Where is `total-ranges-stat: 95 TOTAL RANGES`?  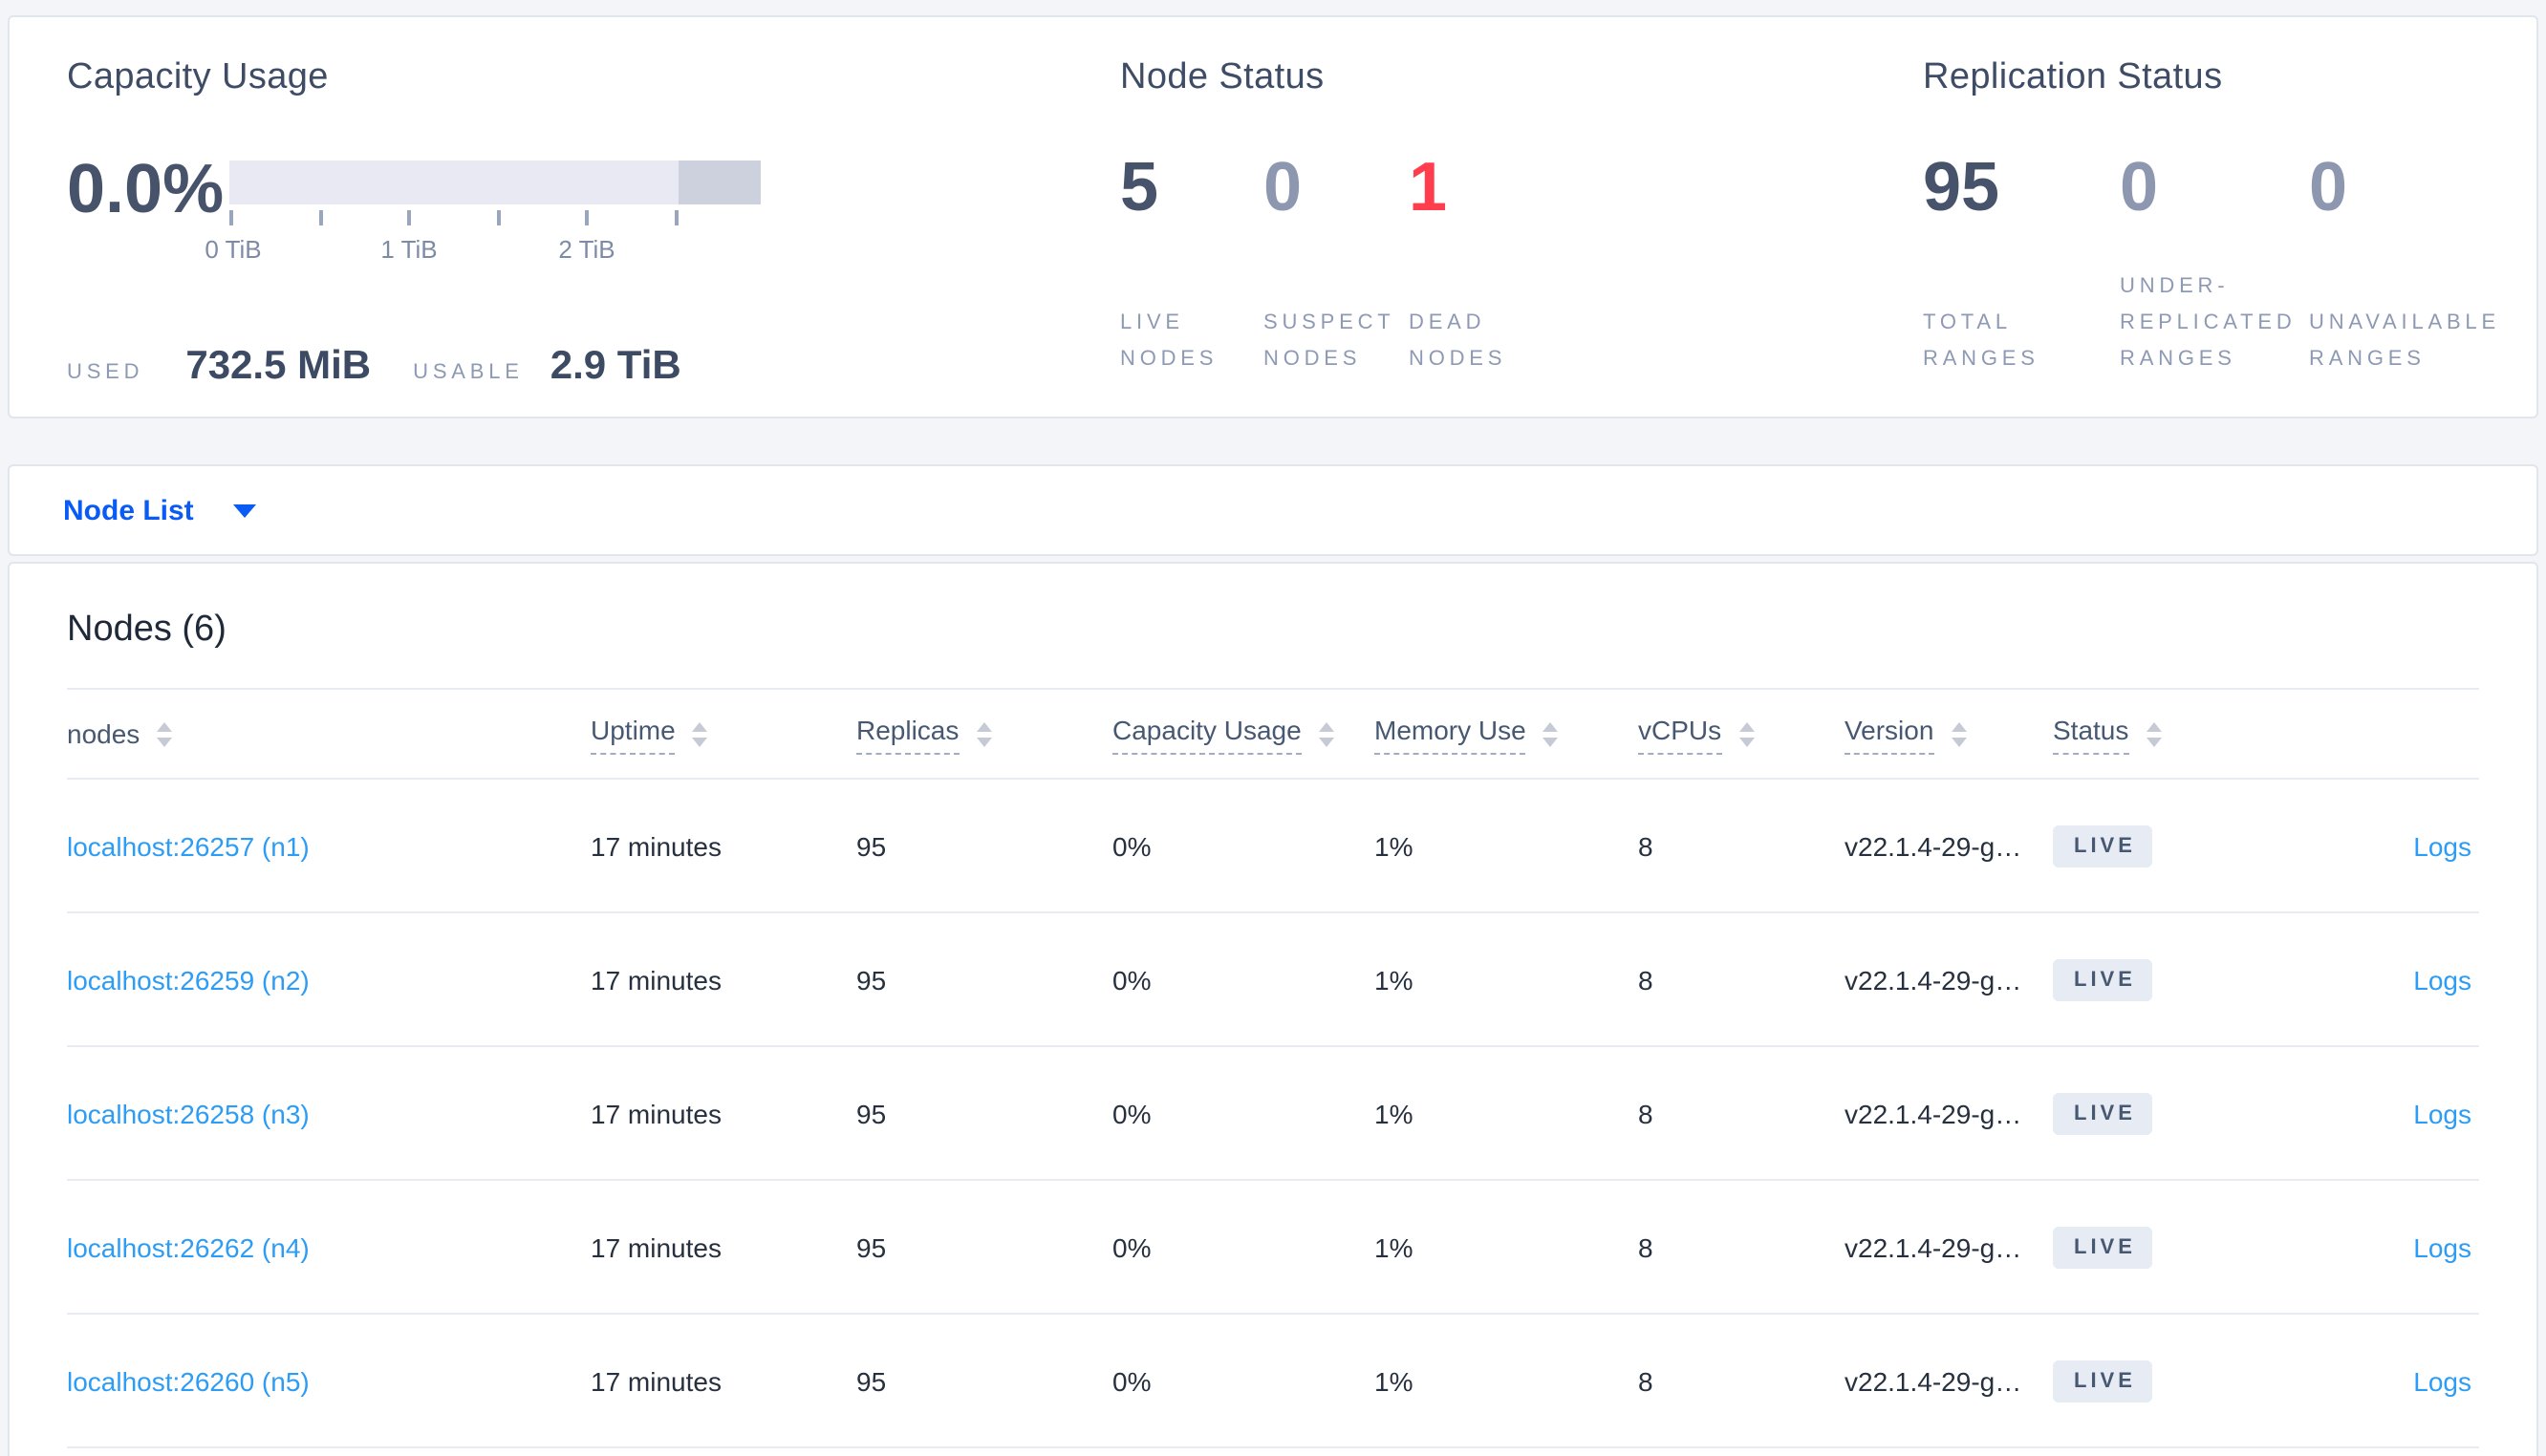
total-ranges-stat: 95 TOTAL RANGES is located at coordinates (2021, 263).